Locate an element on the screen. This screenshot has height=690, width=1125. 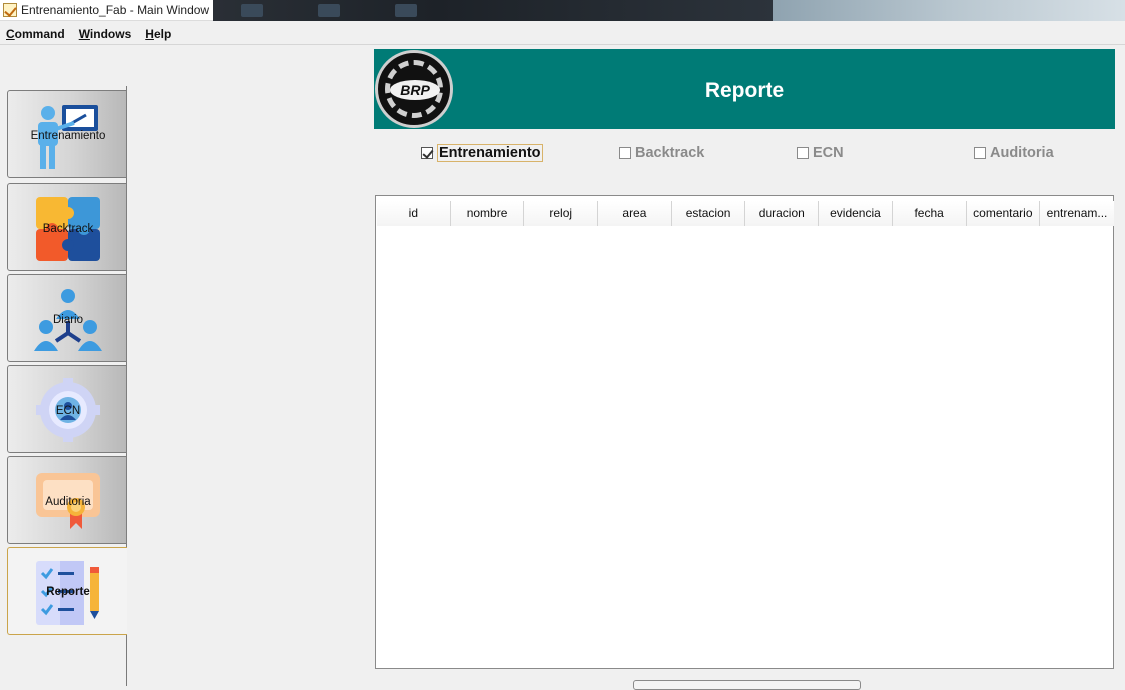
checkbox-checked-icon is located at coordinates (427, 153).